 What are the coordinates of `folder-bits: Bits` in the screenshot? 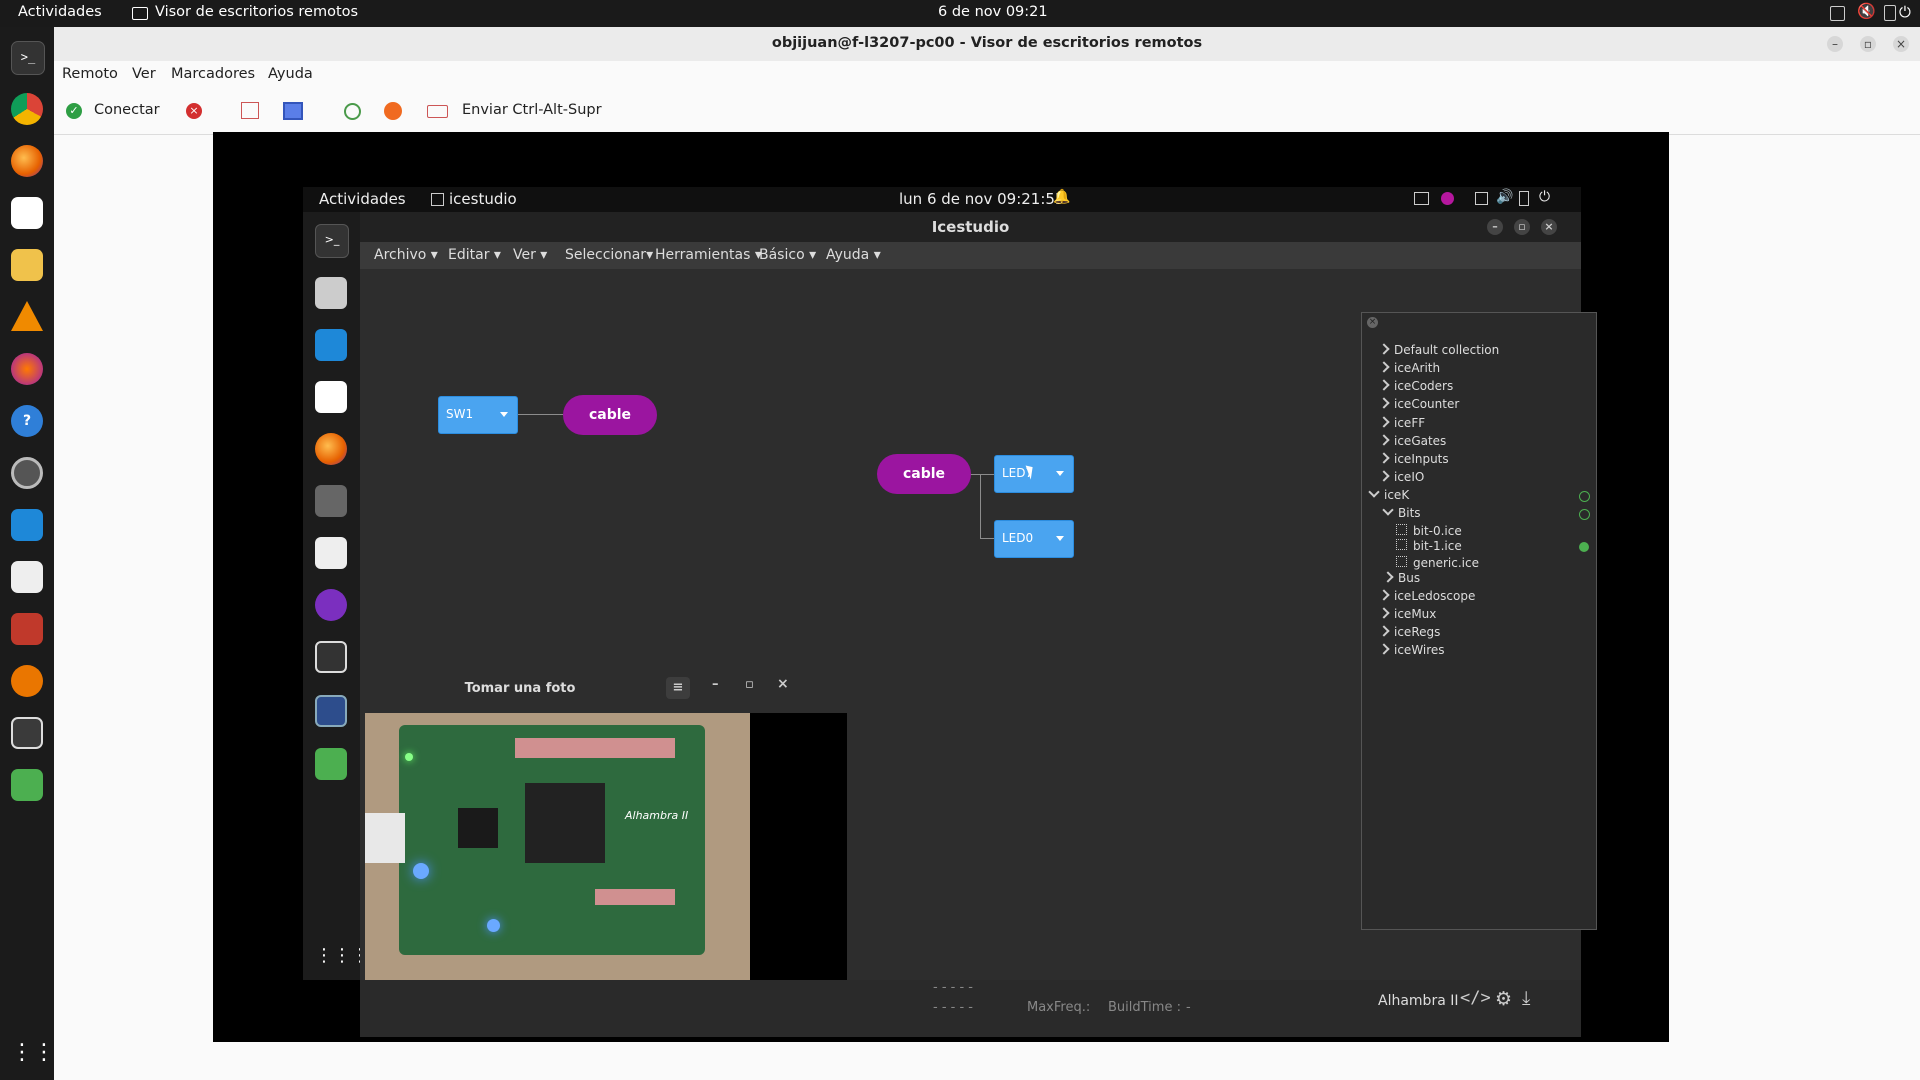 It's located at (1401, 512).